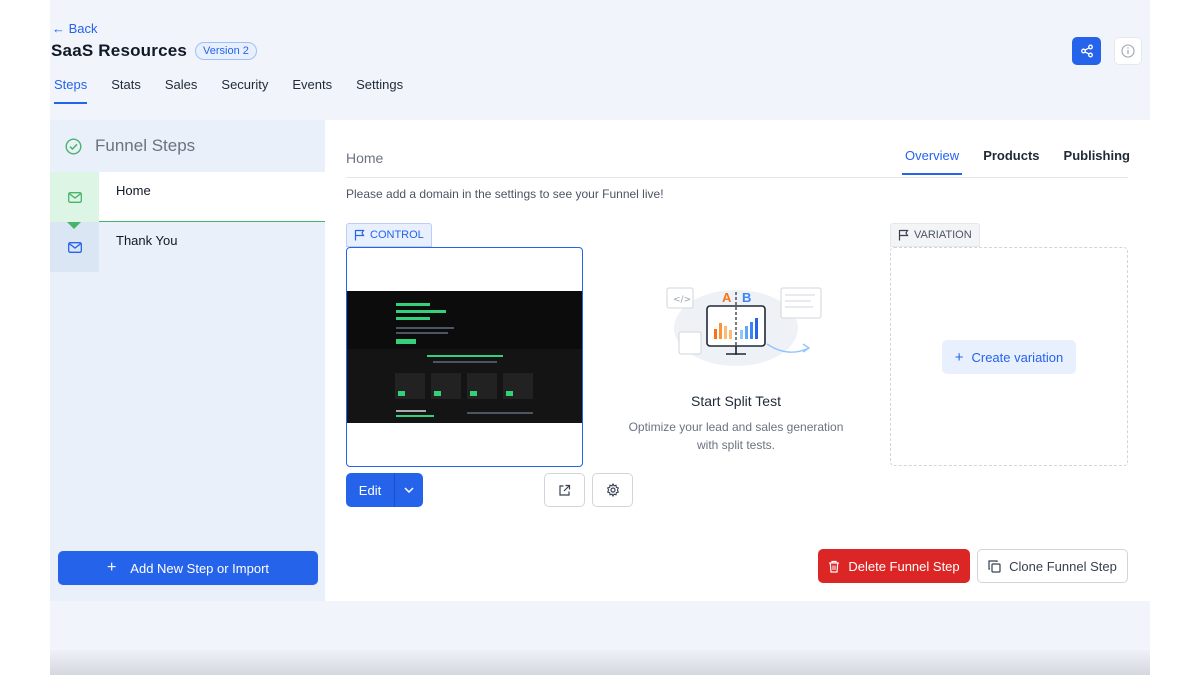 The height and width of the screenshot is (675, 1200). I want to click on clone-funnel-step-button: Clone Funnel Step, so click(1052, 566).